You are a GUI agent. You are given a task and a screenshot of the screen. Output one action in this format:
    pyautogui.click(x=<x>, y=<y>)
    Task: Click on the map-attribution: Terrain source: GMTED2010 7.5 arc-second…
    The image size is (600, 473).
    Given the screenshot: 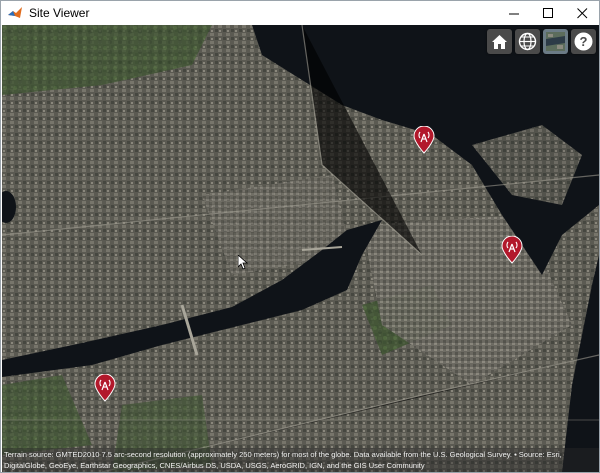 What is the action you would take?
    pyautogui.click(x=300, y=460)
    